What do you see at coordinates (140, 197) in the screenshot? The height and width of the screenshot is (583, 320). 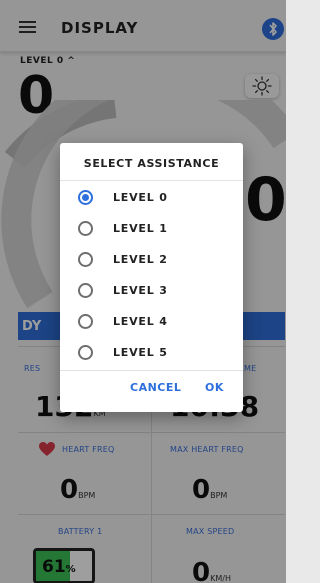 I see `option-label: LEVEL 0` at bounding box center [140, 197].